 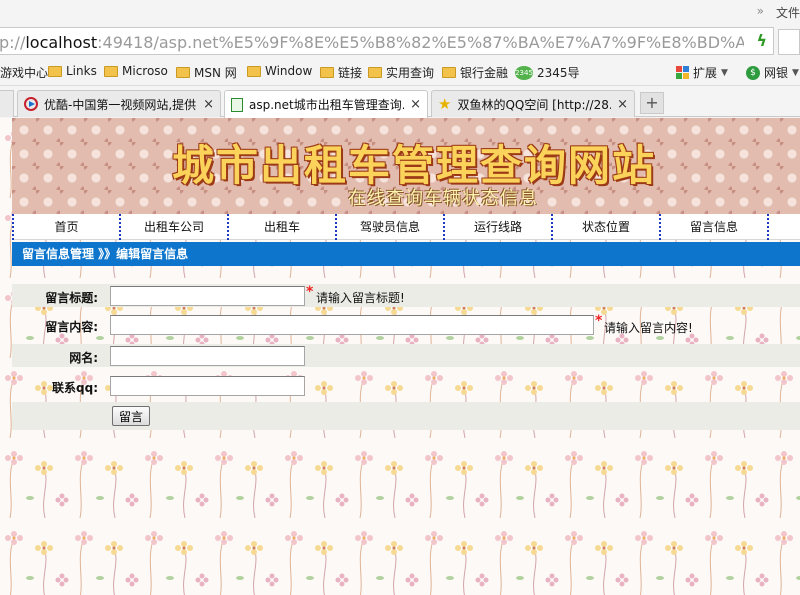 What do you see at coordinates (66, 227) in the screenshot?
I see `nav-home: 首页` at bounding box center [66, 227].